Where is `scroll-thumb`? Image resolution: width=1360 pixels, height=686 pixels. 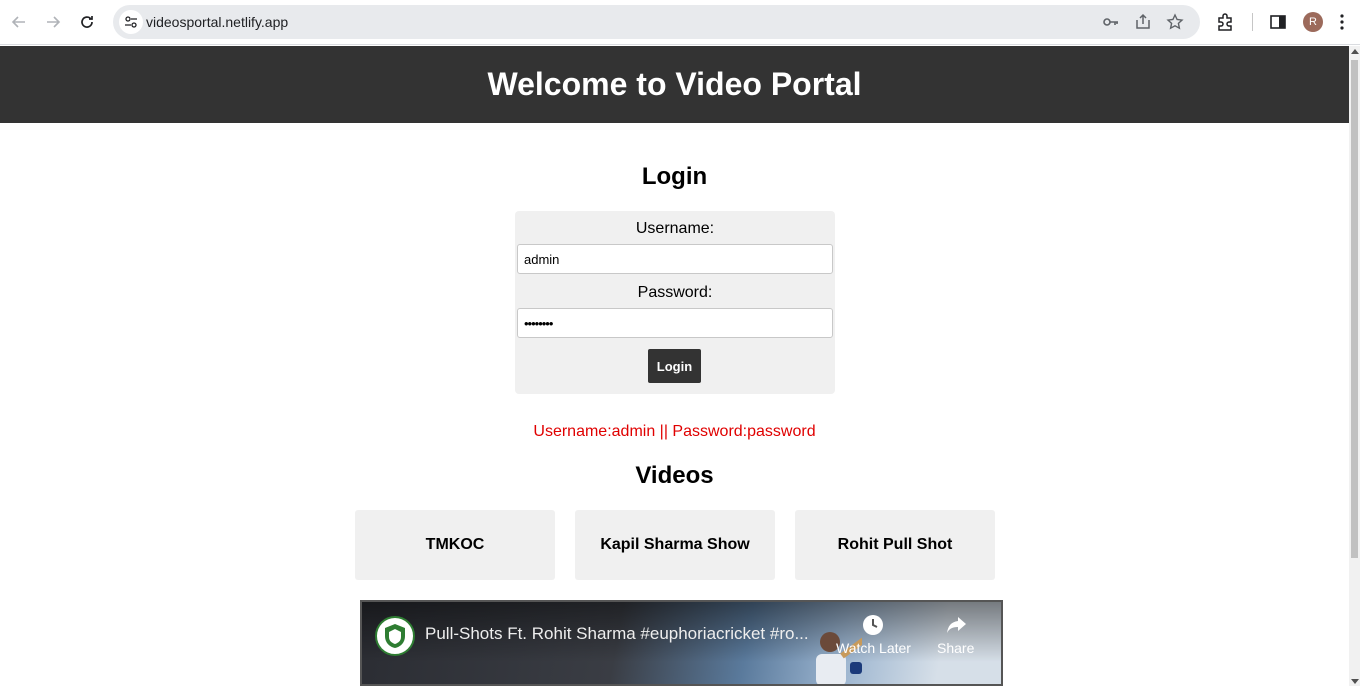
scroll-thumb is located at coordinates (1354, 309).